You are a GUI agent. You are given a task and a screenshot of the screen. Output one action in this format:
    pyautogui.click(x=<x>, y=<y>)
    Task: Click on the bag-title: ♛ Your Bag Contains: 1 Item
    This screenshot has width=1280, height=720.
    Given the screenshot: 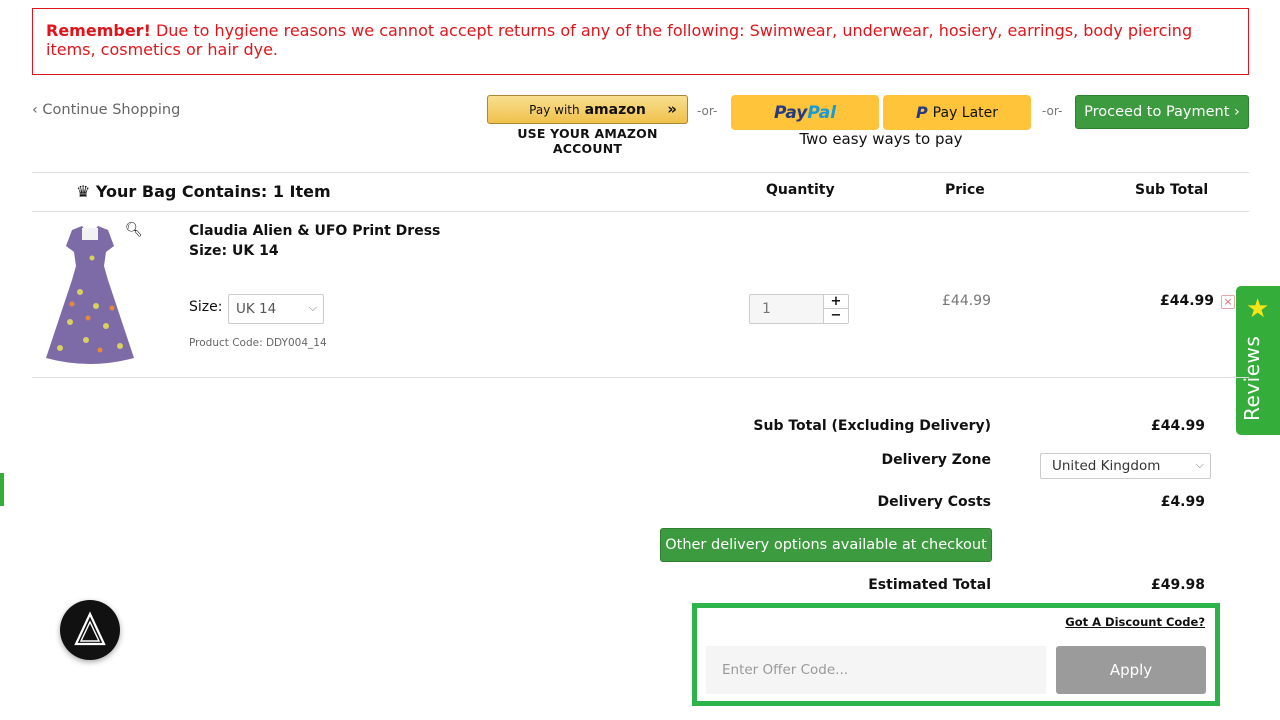 What is the action you would take?
    pyautogui.click(x=203, y=191)
    